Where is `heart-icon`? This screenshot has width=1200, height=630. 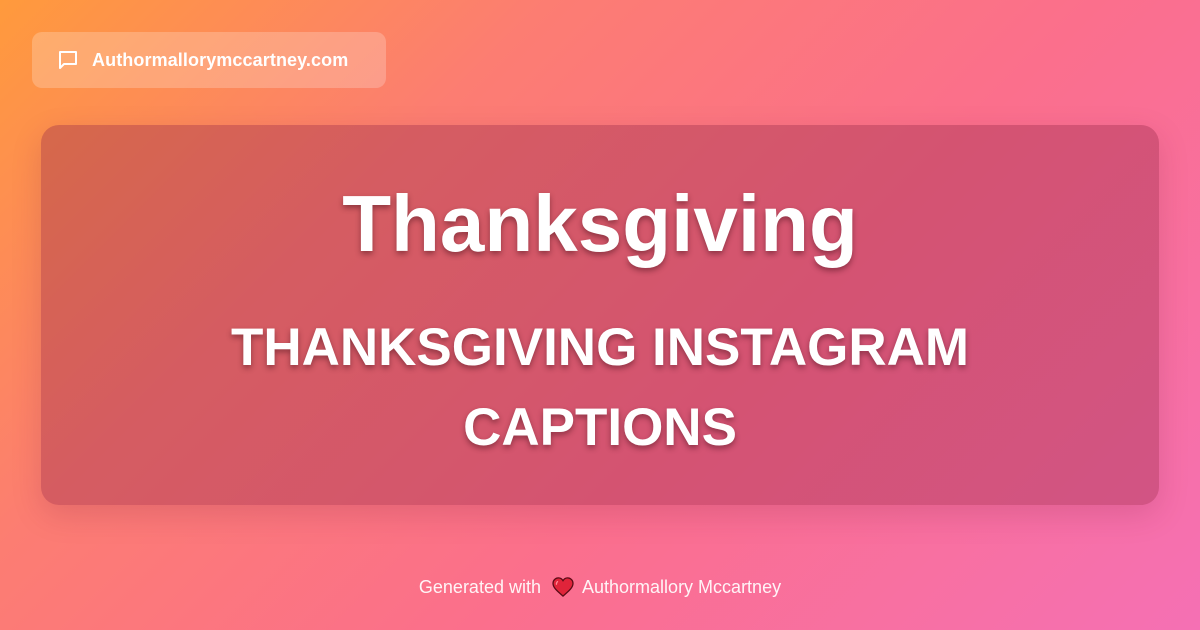 heart-icon is located at coordinates (563, 587).